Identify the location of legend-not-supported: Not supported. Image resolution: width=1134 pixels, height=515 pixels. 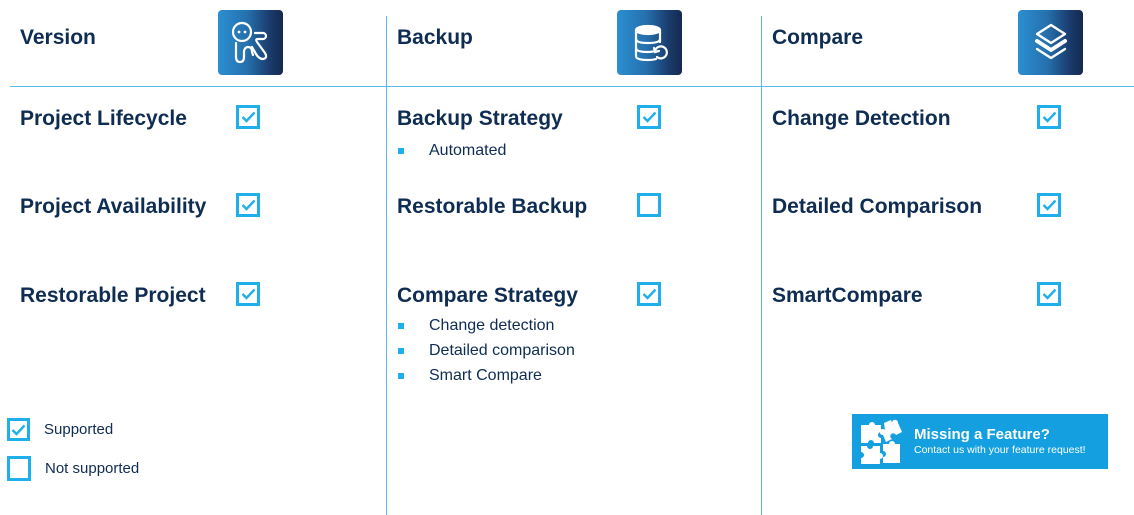
(73, 468).